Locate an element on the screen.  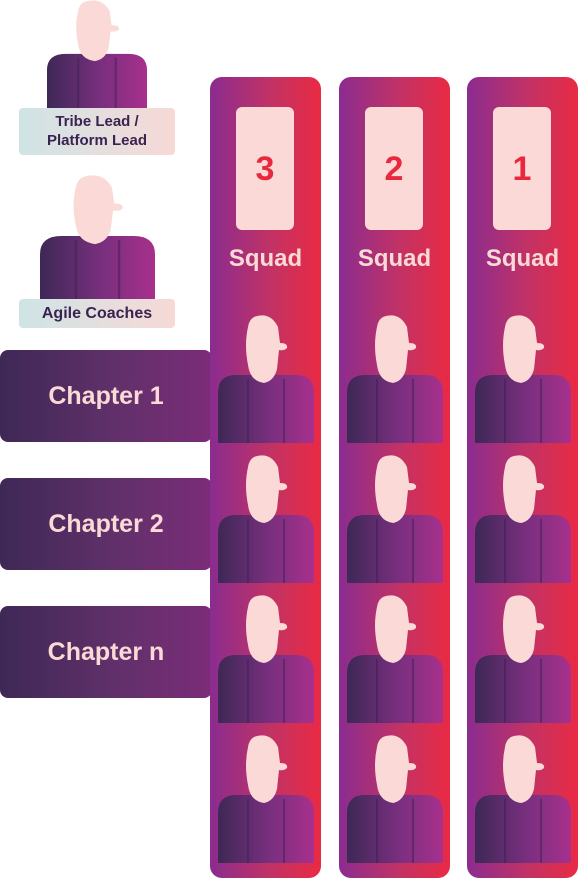
squad-number-card: 1 is located at coordinates (522, 168).